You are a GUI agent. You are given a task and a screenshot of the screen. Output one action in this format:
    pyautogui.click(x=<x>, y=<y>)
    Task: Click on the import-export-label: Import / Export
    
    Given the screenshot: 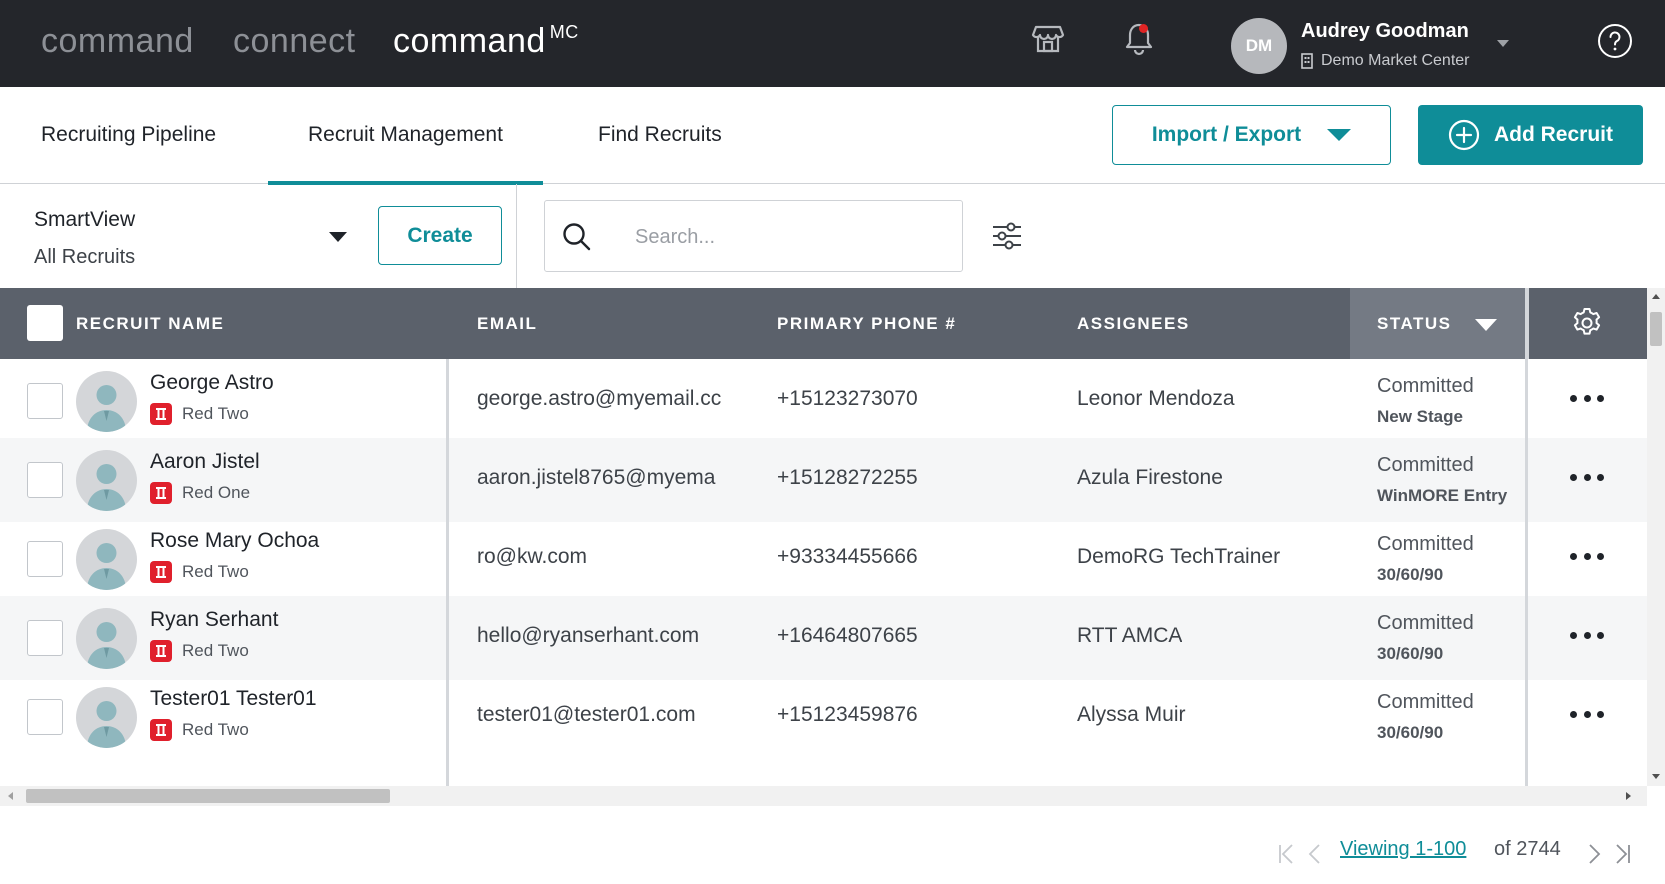 What is the action you would take?
    pyautogui.click(x=1226, y=134)
    